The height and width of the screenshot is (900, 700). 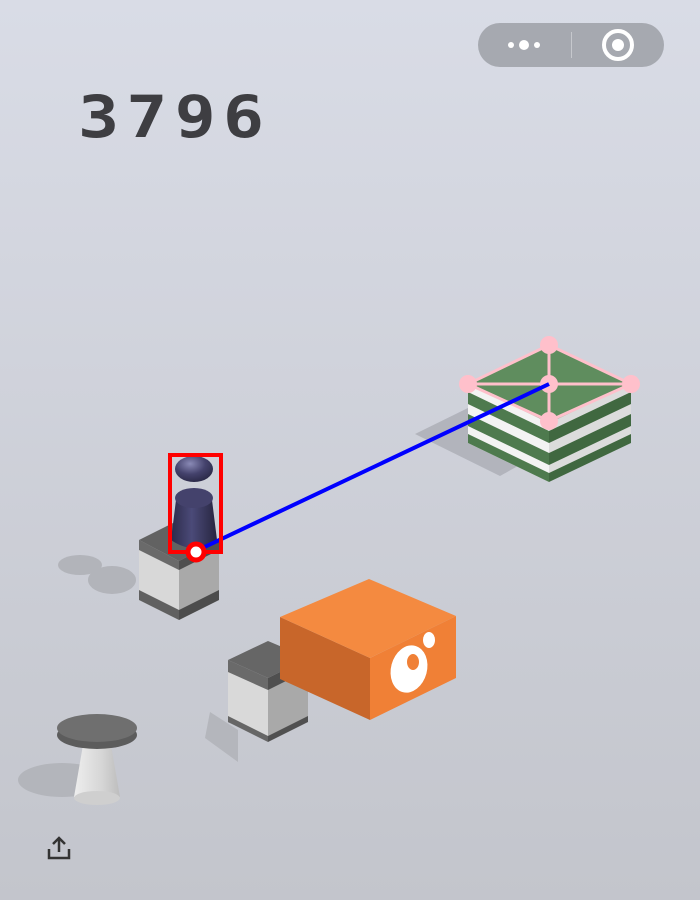 I want to click on more-menu-button, so click(x=524, y=45).